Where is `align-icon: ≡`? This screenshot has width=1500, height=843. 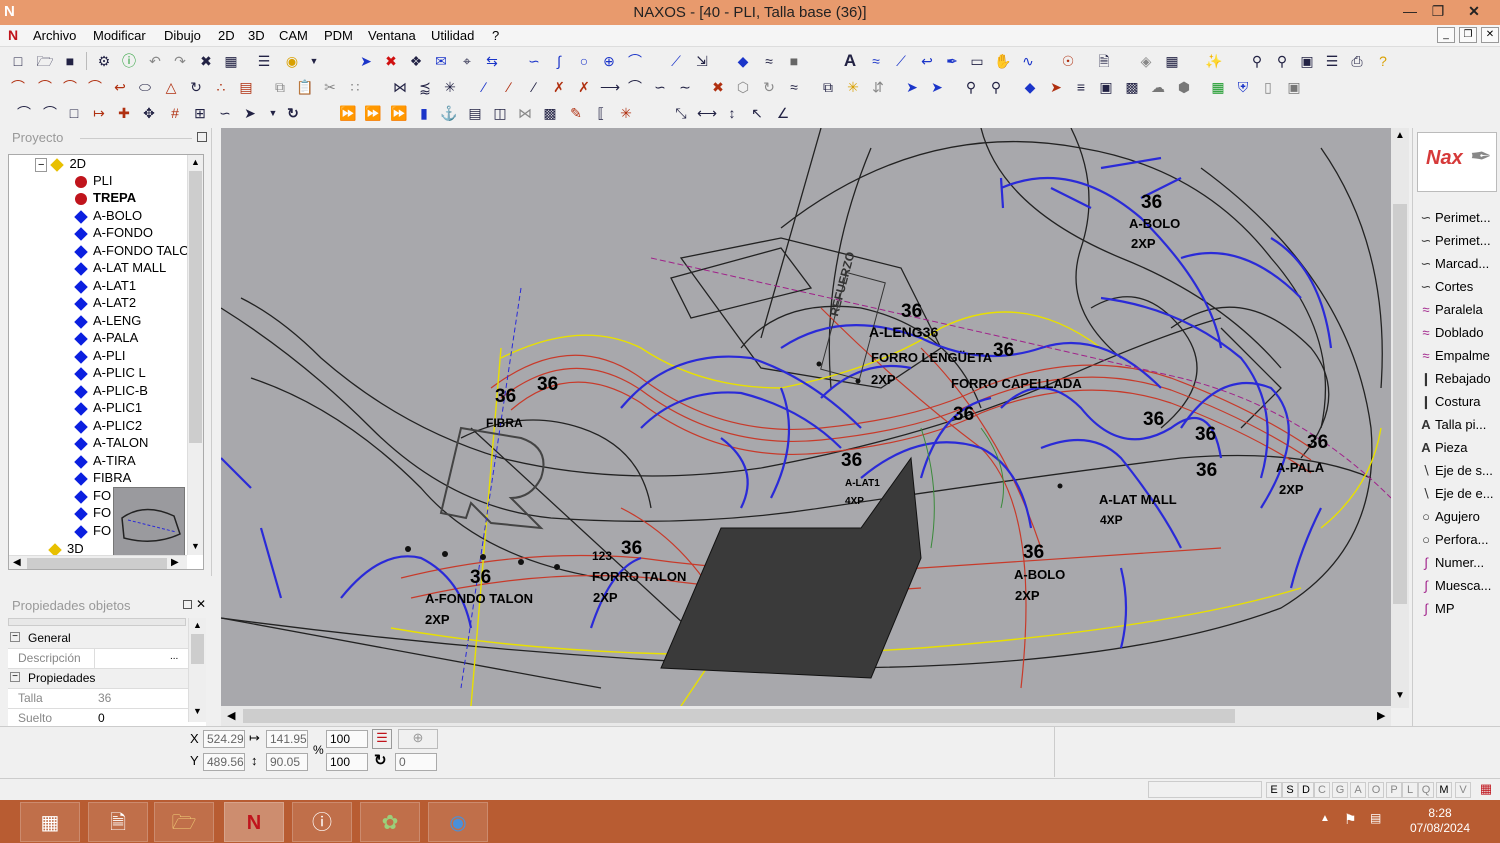 align-icon: ≡ is located at coordinates (1081, 87).